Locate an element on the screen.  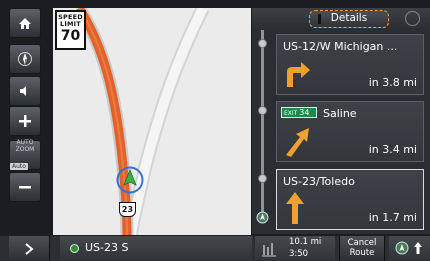
maneuver-road: Saline is located at coordinates (340, 113).